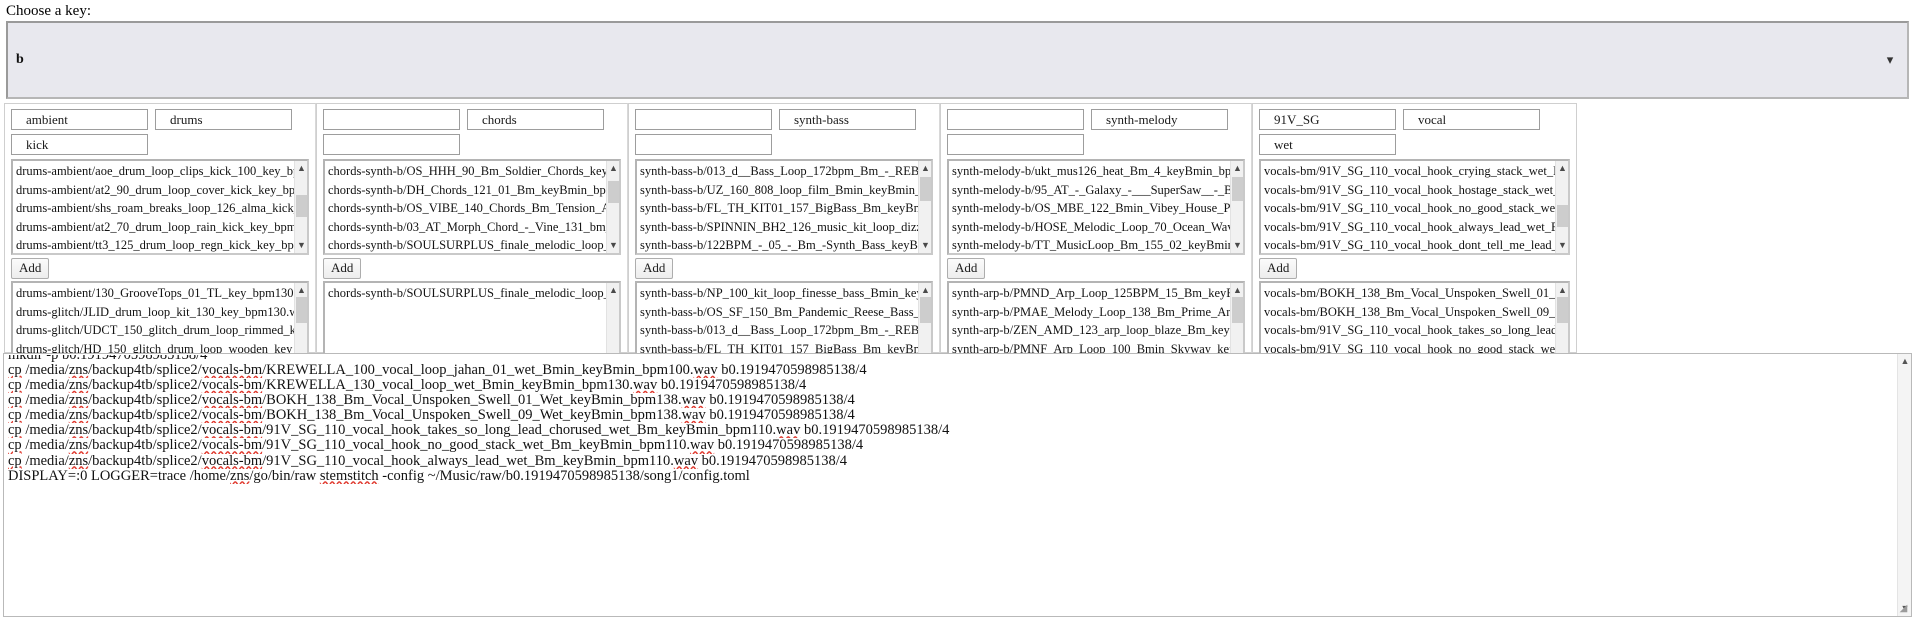  Describe the element at coordinates (1327, 119) in the screenshot. I see `tag-input-1a: 91V_SG` at that location.